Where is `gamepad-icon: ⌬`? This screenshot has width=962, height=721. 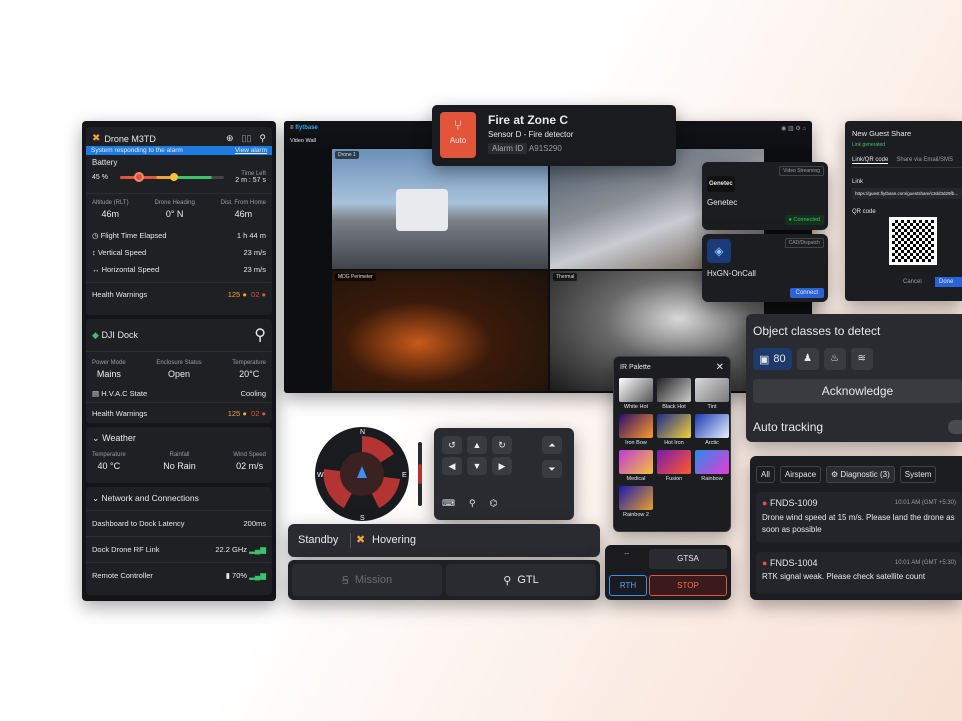 gamepad-icon: ⌬ is located at coordinates (494, 503).